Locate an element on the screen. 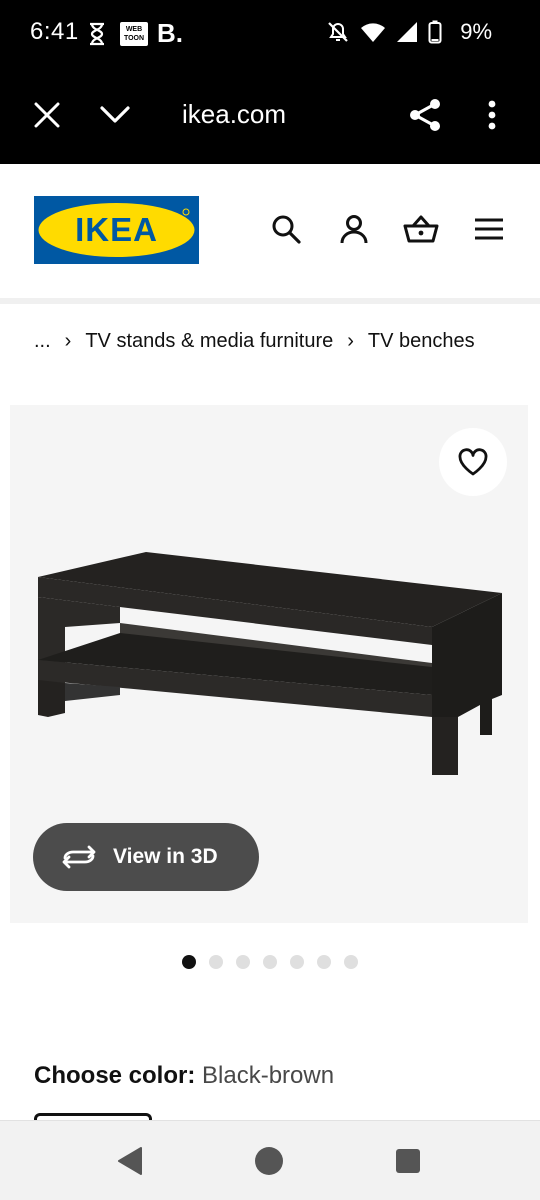 This screenshot has width=540, height=1200. back-icon is located at coordinates (130, 1161).